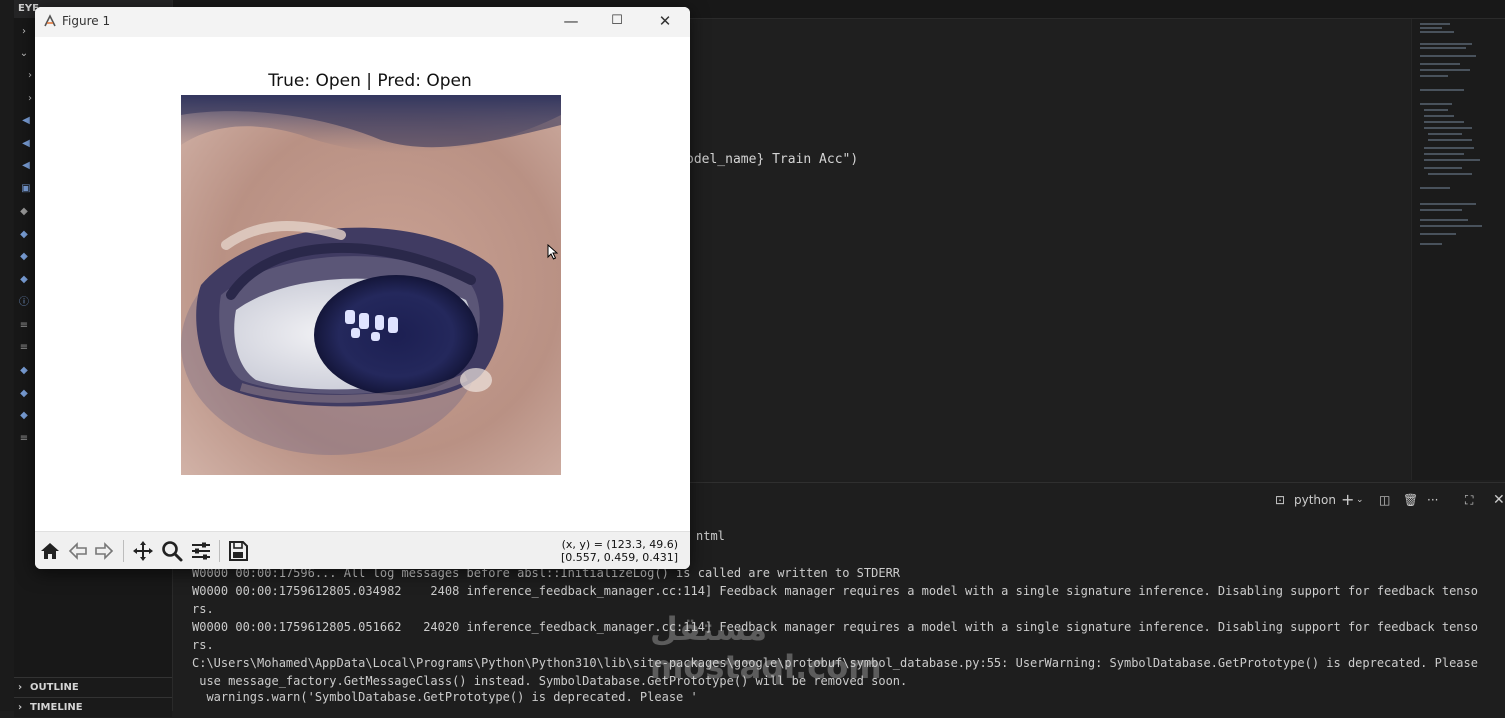 This screenshot has height=718, width=1505. Describe the element at coordinates (24, 212) in the screenshot. I see `settings-file-icon: ◆` at that location.